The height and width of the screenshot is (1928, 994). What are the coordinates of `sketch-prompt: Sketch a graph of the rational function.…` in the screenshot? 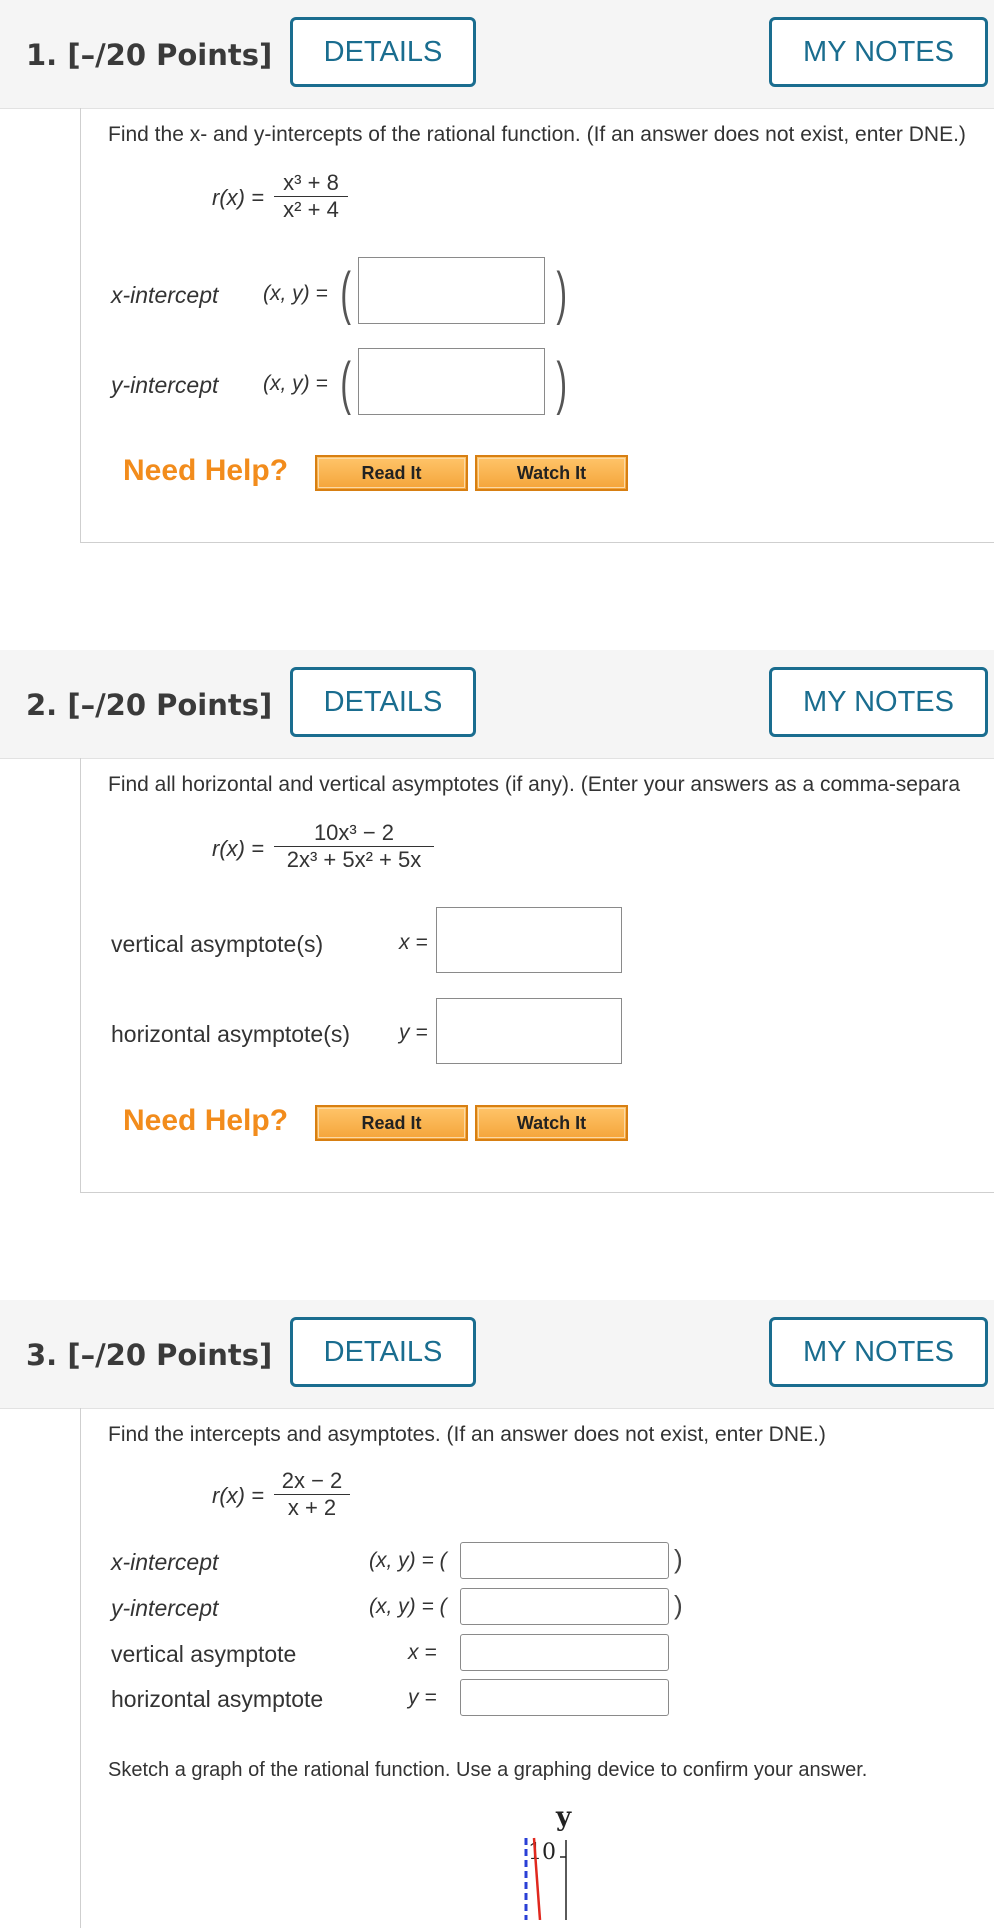 It's located at (488, 1770).